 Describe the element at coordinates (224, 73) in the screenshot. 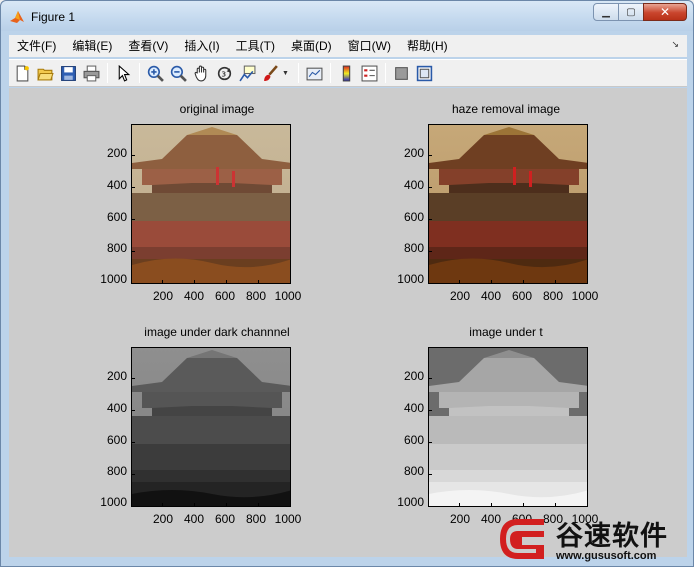

I see `rotate-3d-button: 3` at that location.